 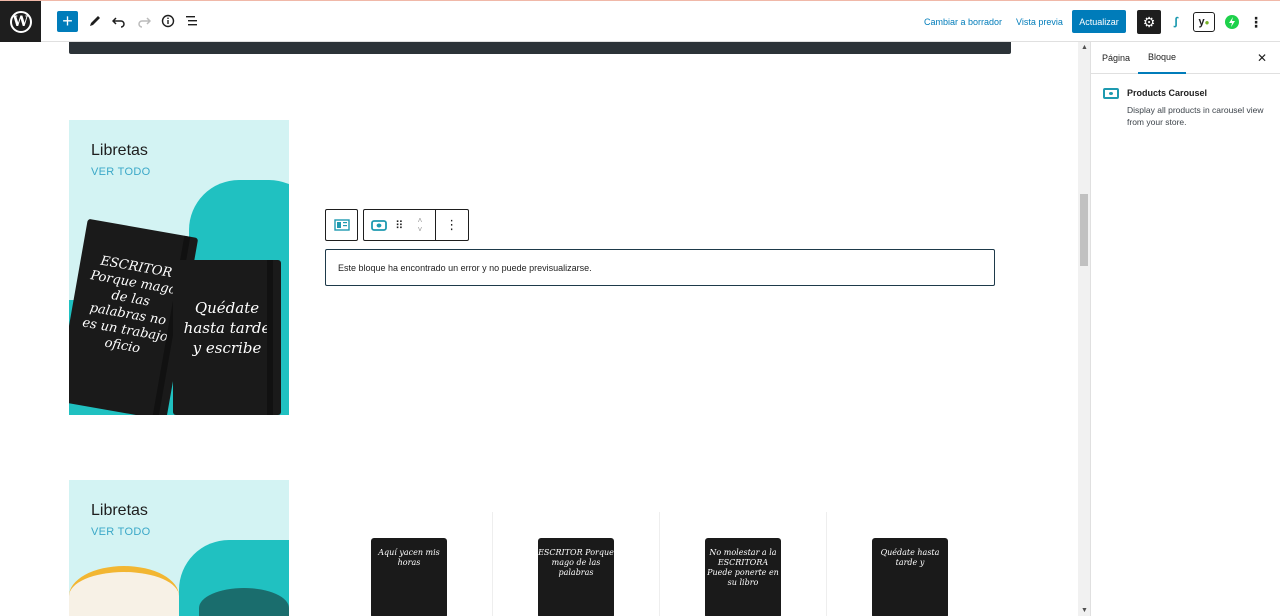 I want to click on scroll-down-arrow-icon: ▼, so click(x=1084, y=610).